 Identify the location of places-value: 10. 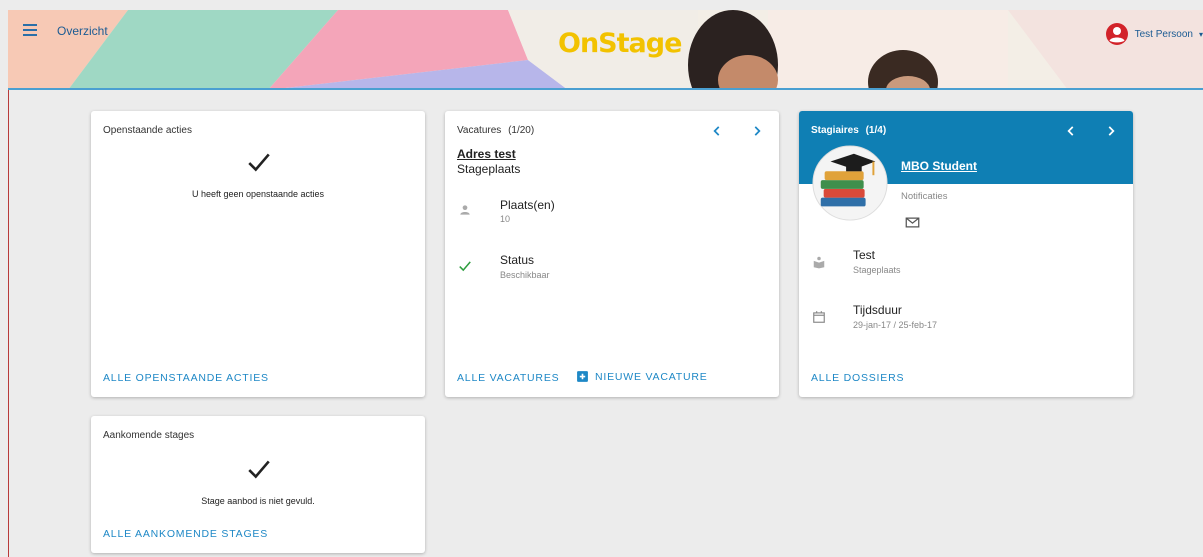
(505, 219).